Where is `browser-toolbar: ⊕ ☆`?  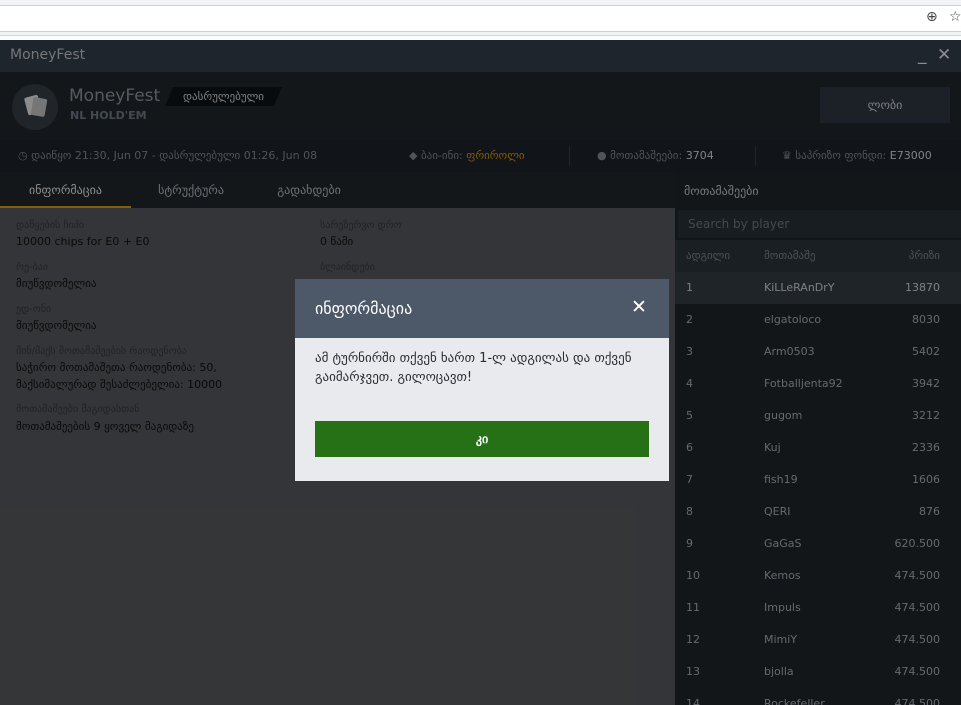
browser-toolbar: ⊕ ☆ is located at coordinates (480, 18).